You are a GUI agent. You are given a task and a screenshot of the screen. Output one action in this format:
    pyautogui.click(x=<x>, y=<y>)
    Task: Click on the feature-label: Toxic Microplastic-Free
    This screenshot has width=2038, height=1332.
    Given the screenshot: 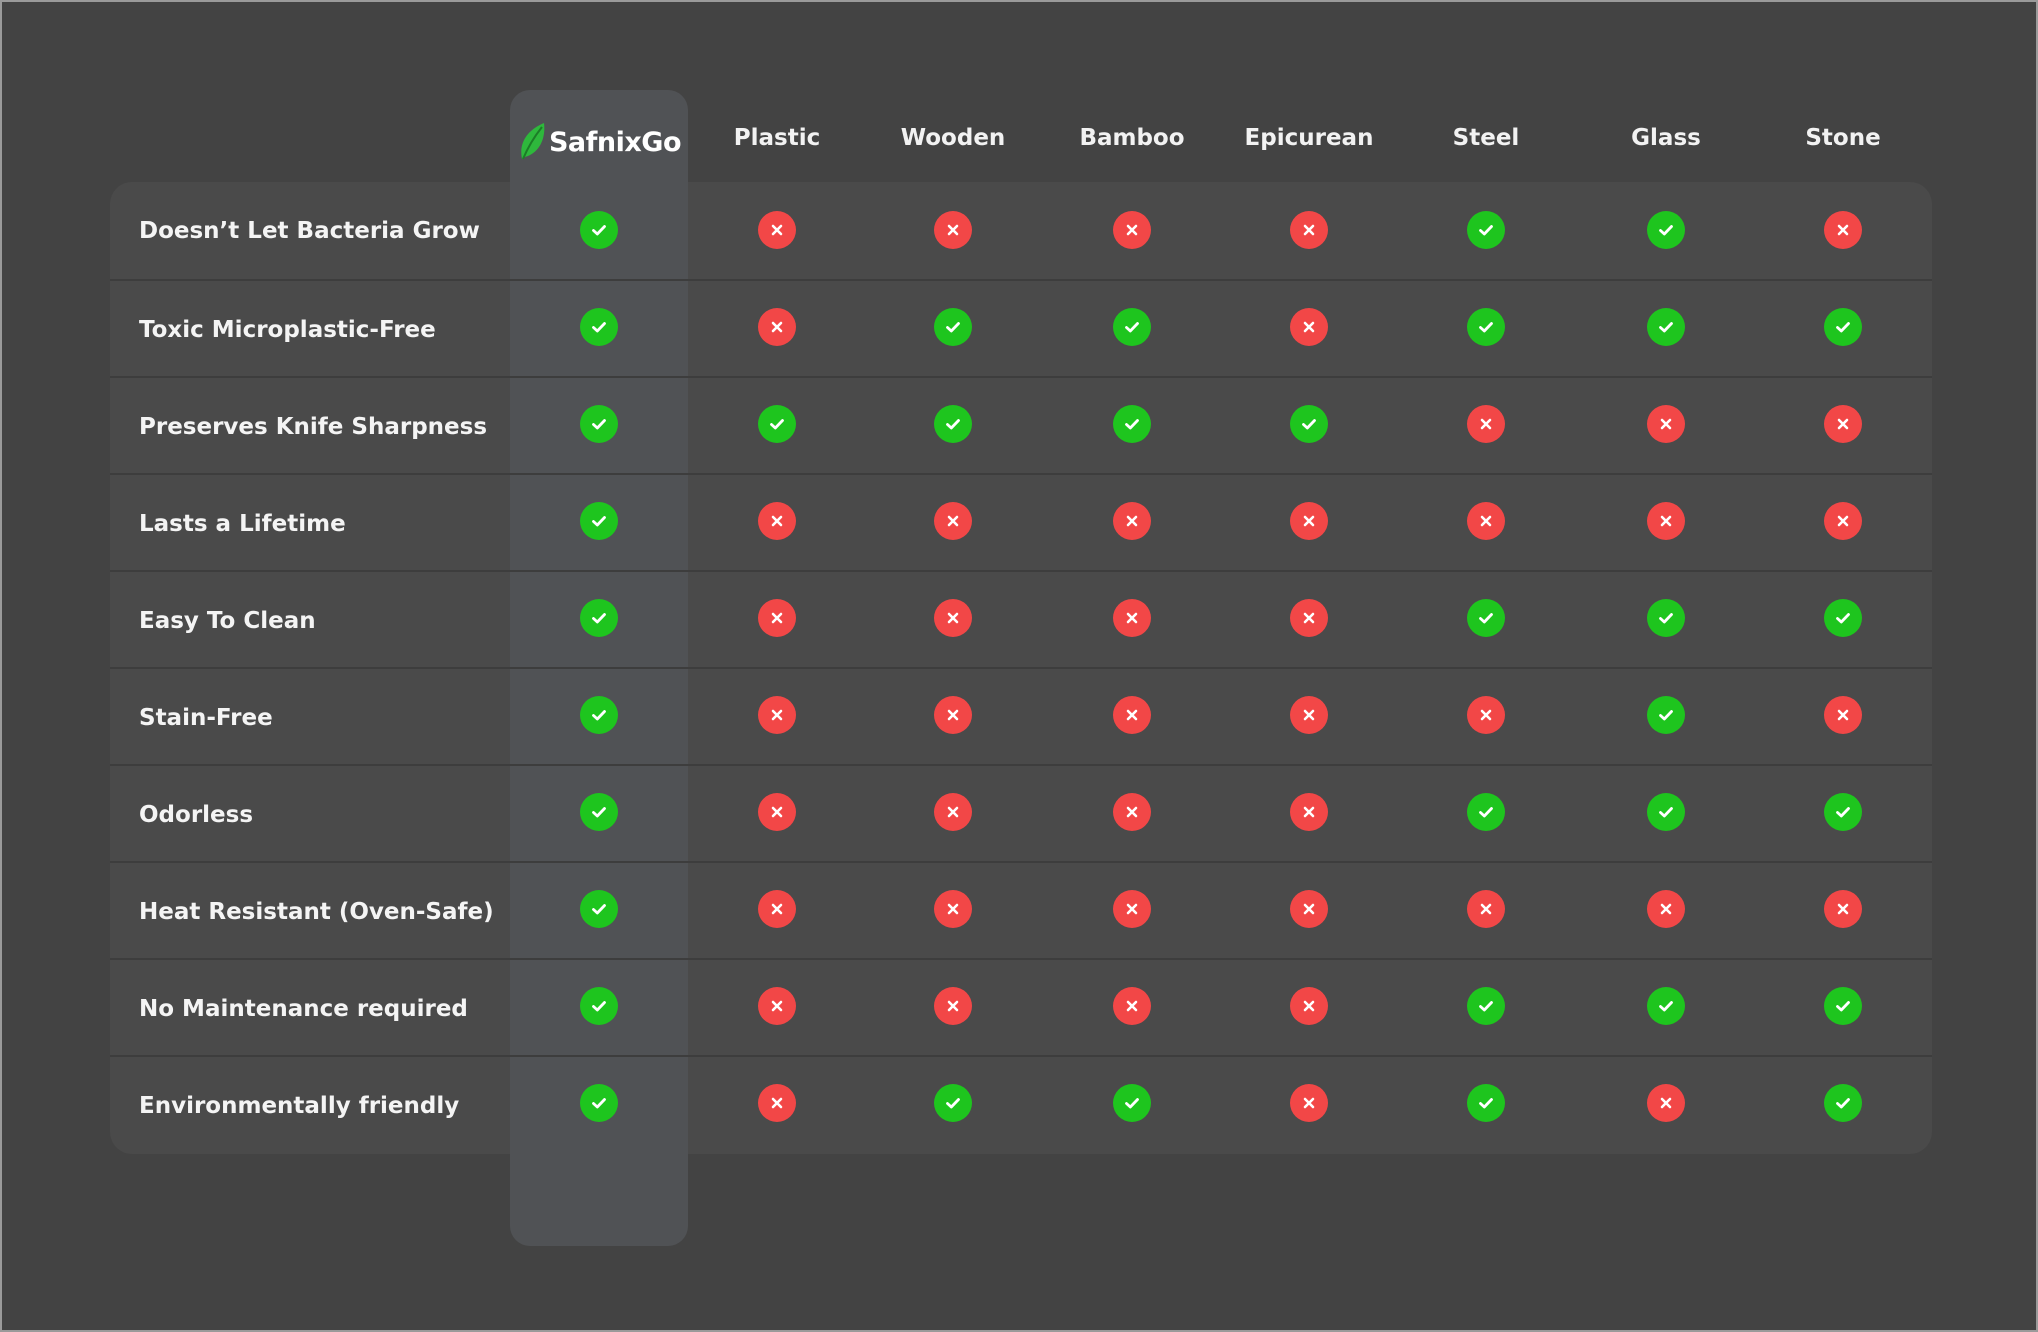 What is the action you would take?
    pyautogui.click(x=287, y=329)
    